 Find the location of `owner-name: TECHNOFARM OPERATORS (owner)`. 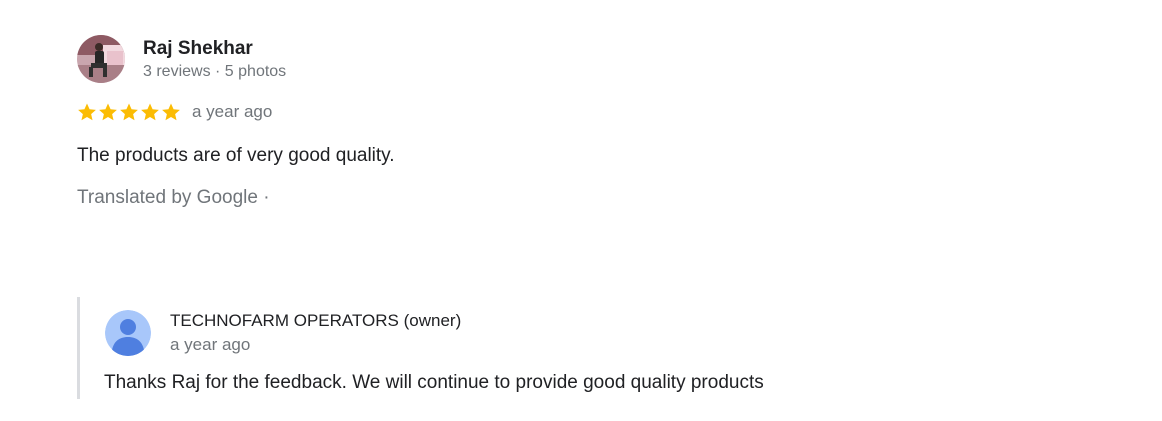

owner-name: TECHNOFARM OPERATORS (owner) is located at coordinates (316, 320).